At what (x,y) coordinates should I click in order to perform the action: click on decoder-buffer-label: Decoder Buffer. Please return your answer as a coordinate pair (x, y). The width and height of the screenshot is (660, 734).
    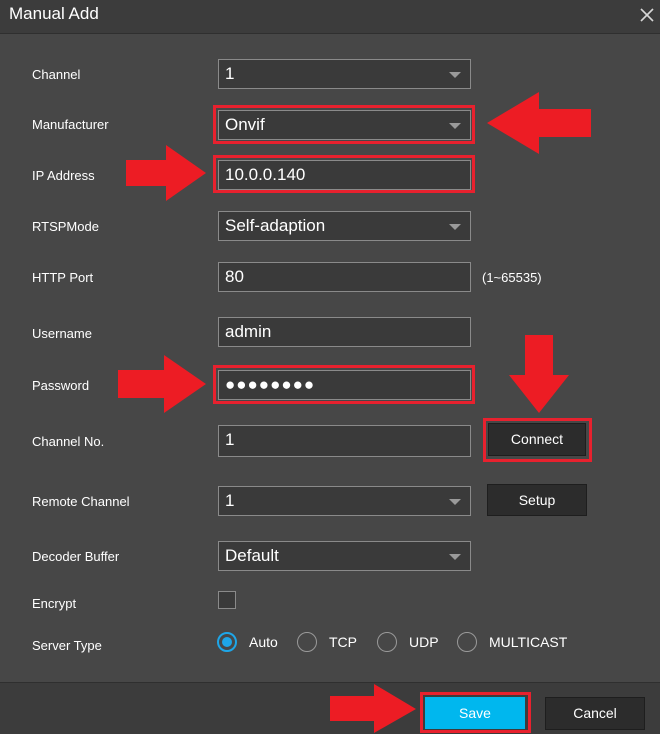
    Looking at the image, I should click on (76, 556).